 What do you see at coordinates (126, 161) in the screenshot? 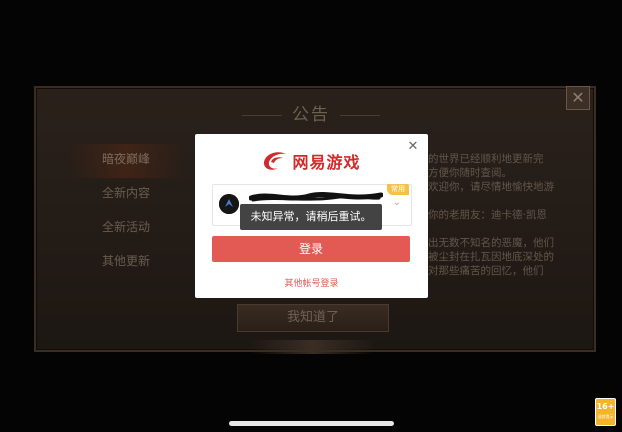
I see `menu-item-dark-night: 暗夜巅峰` at bounding box center [126, 161].